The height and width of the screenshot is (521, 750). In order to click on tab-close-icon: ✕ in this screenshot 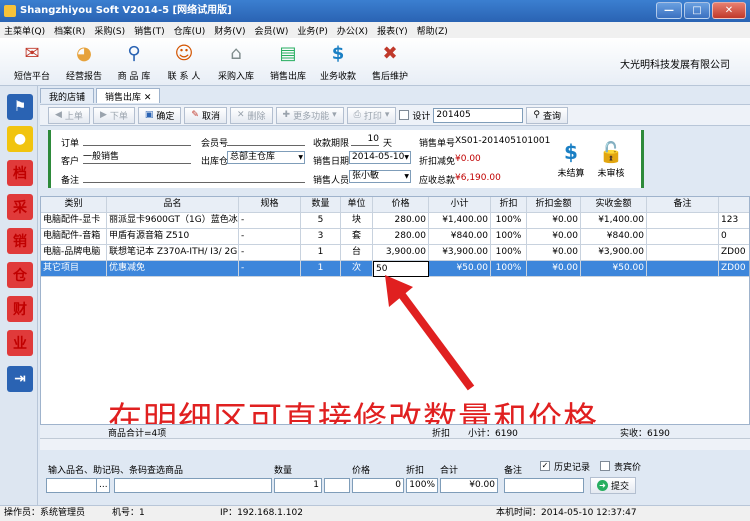, I will do `click(148, 98)`.